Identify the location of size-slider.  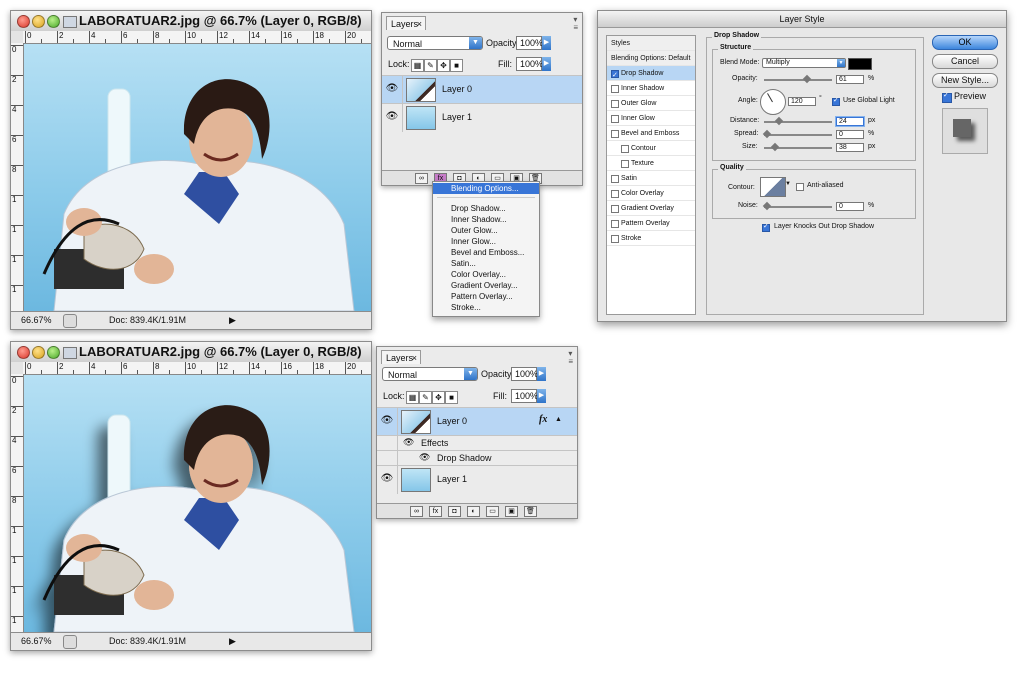
(798, 147).